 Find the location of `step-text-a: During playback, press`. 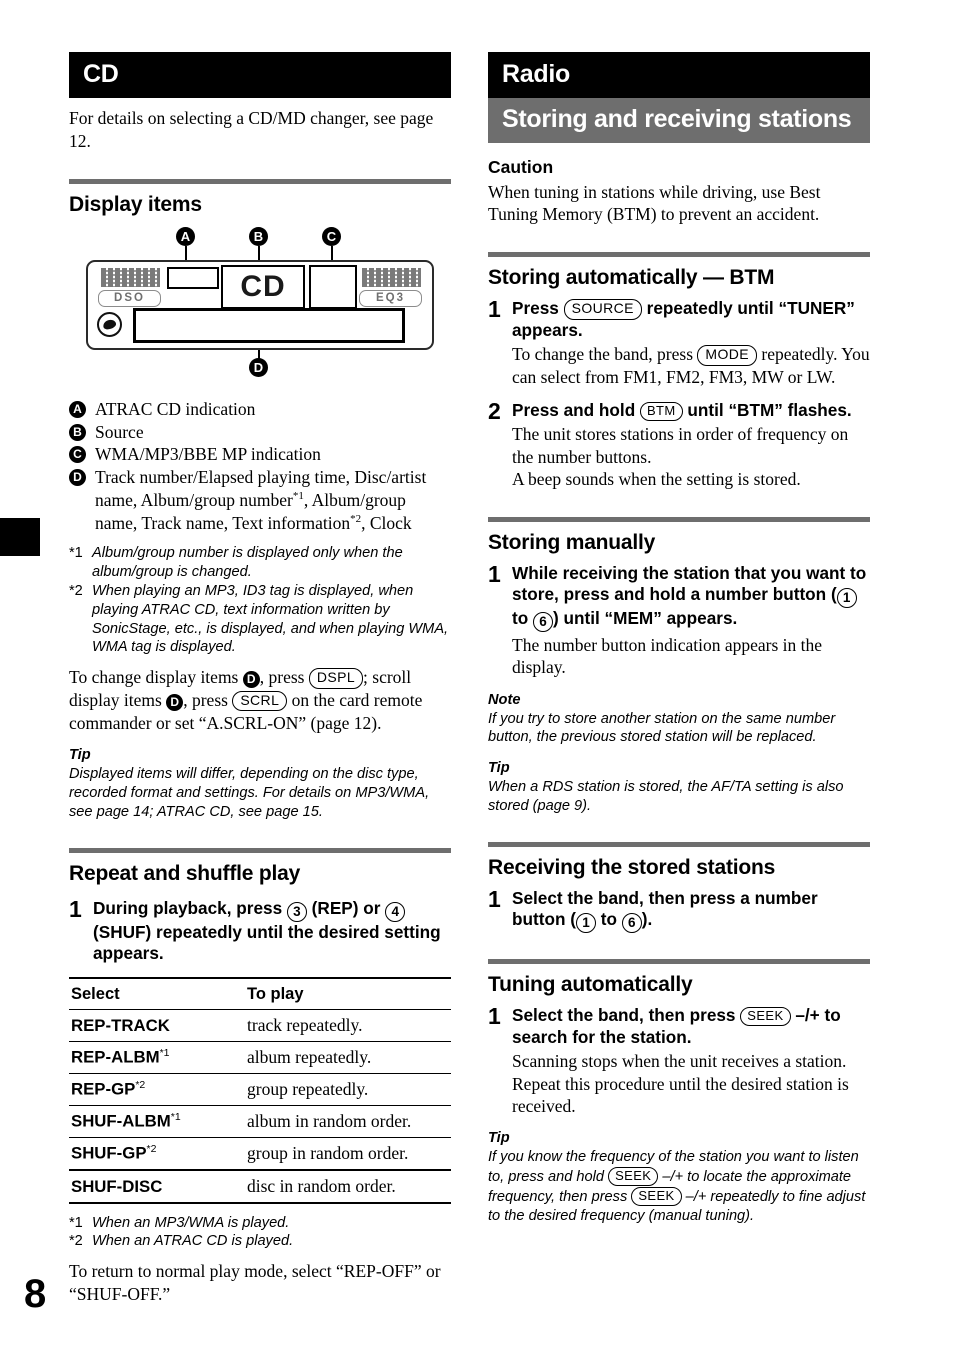

step-text-a: During playback, press is located at coordinates (190, 907).